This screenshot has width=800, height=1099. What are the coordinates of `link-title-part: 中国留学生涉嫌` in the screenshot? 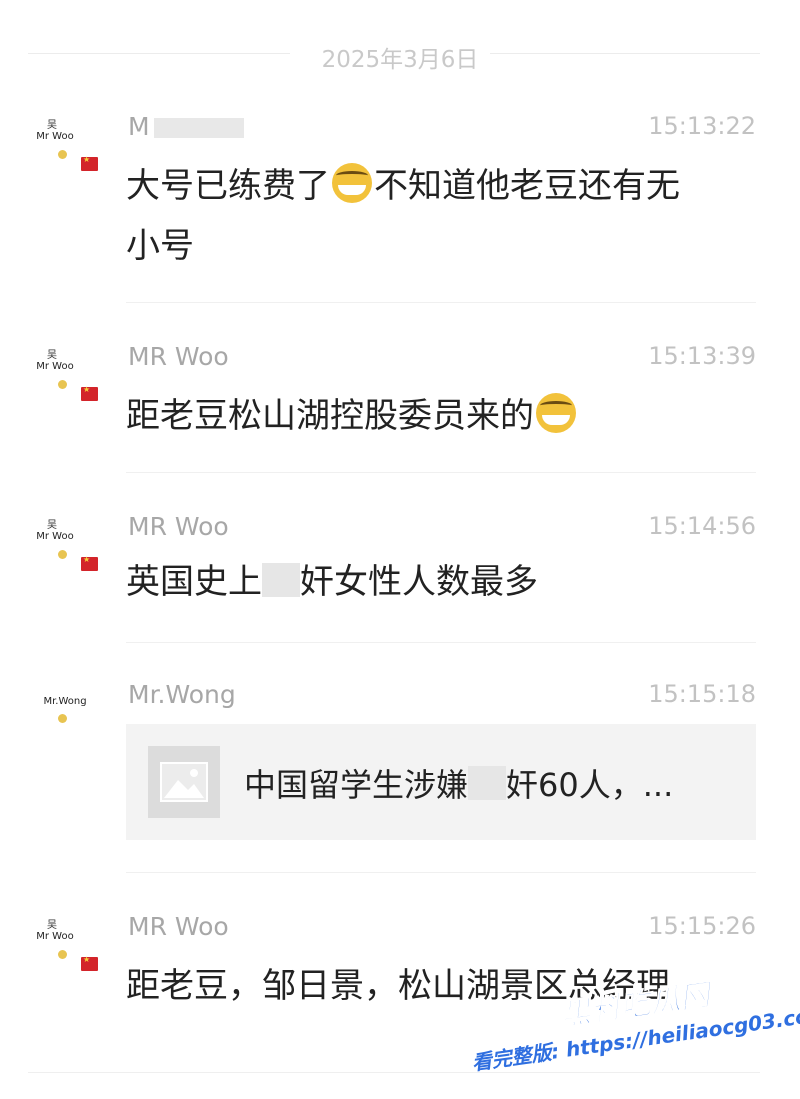 It's located at (356, 785).